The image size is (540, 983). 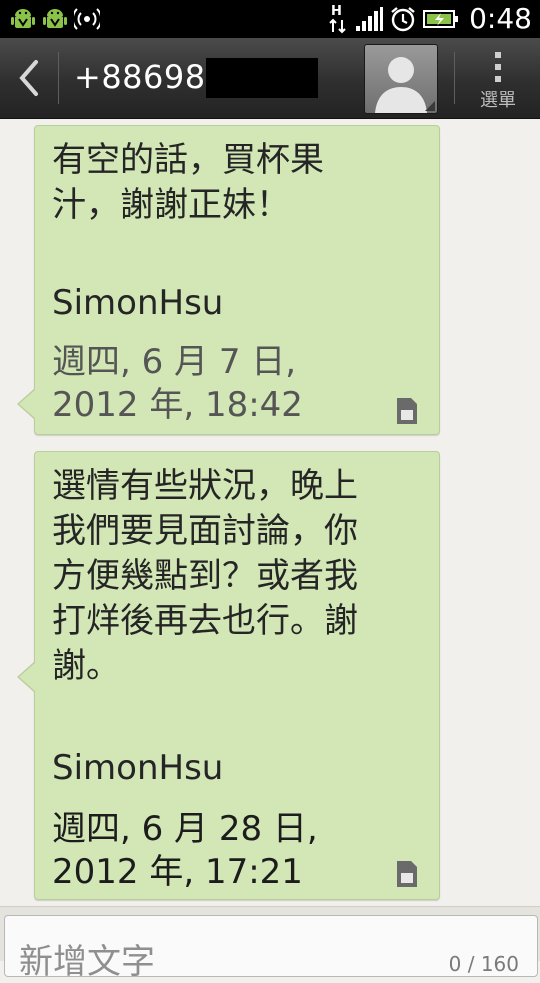 I want to click on system-icons: H 0:48, so click(x=429, y=19).